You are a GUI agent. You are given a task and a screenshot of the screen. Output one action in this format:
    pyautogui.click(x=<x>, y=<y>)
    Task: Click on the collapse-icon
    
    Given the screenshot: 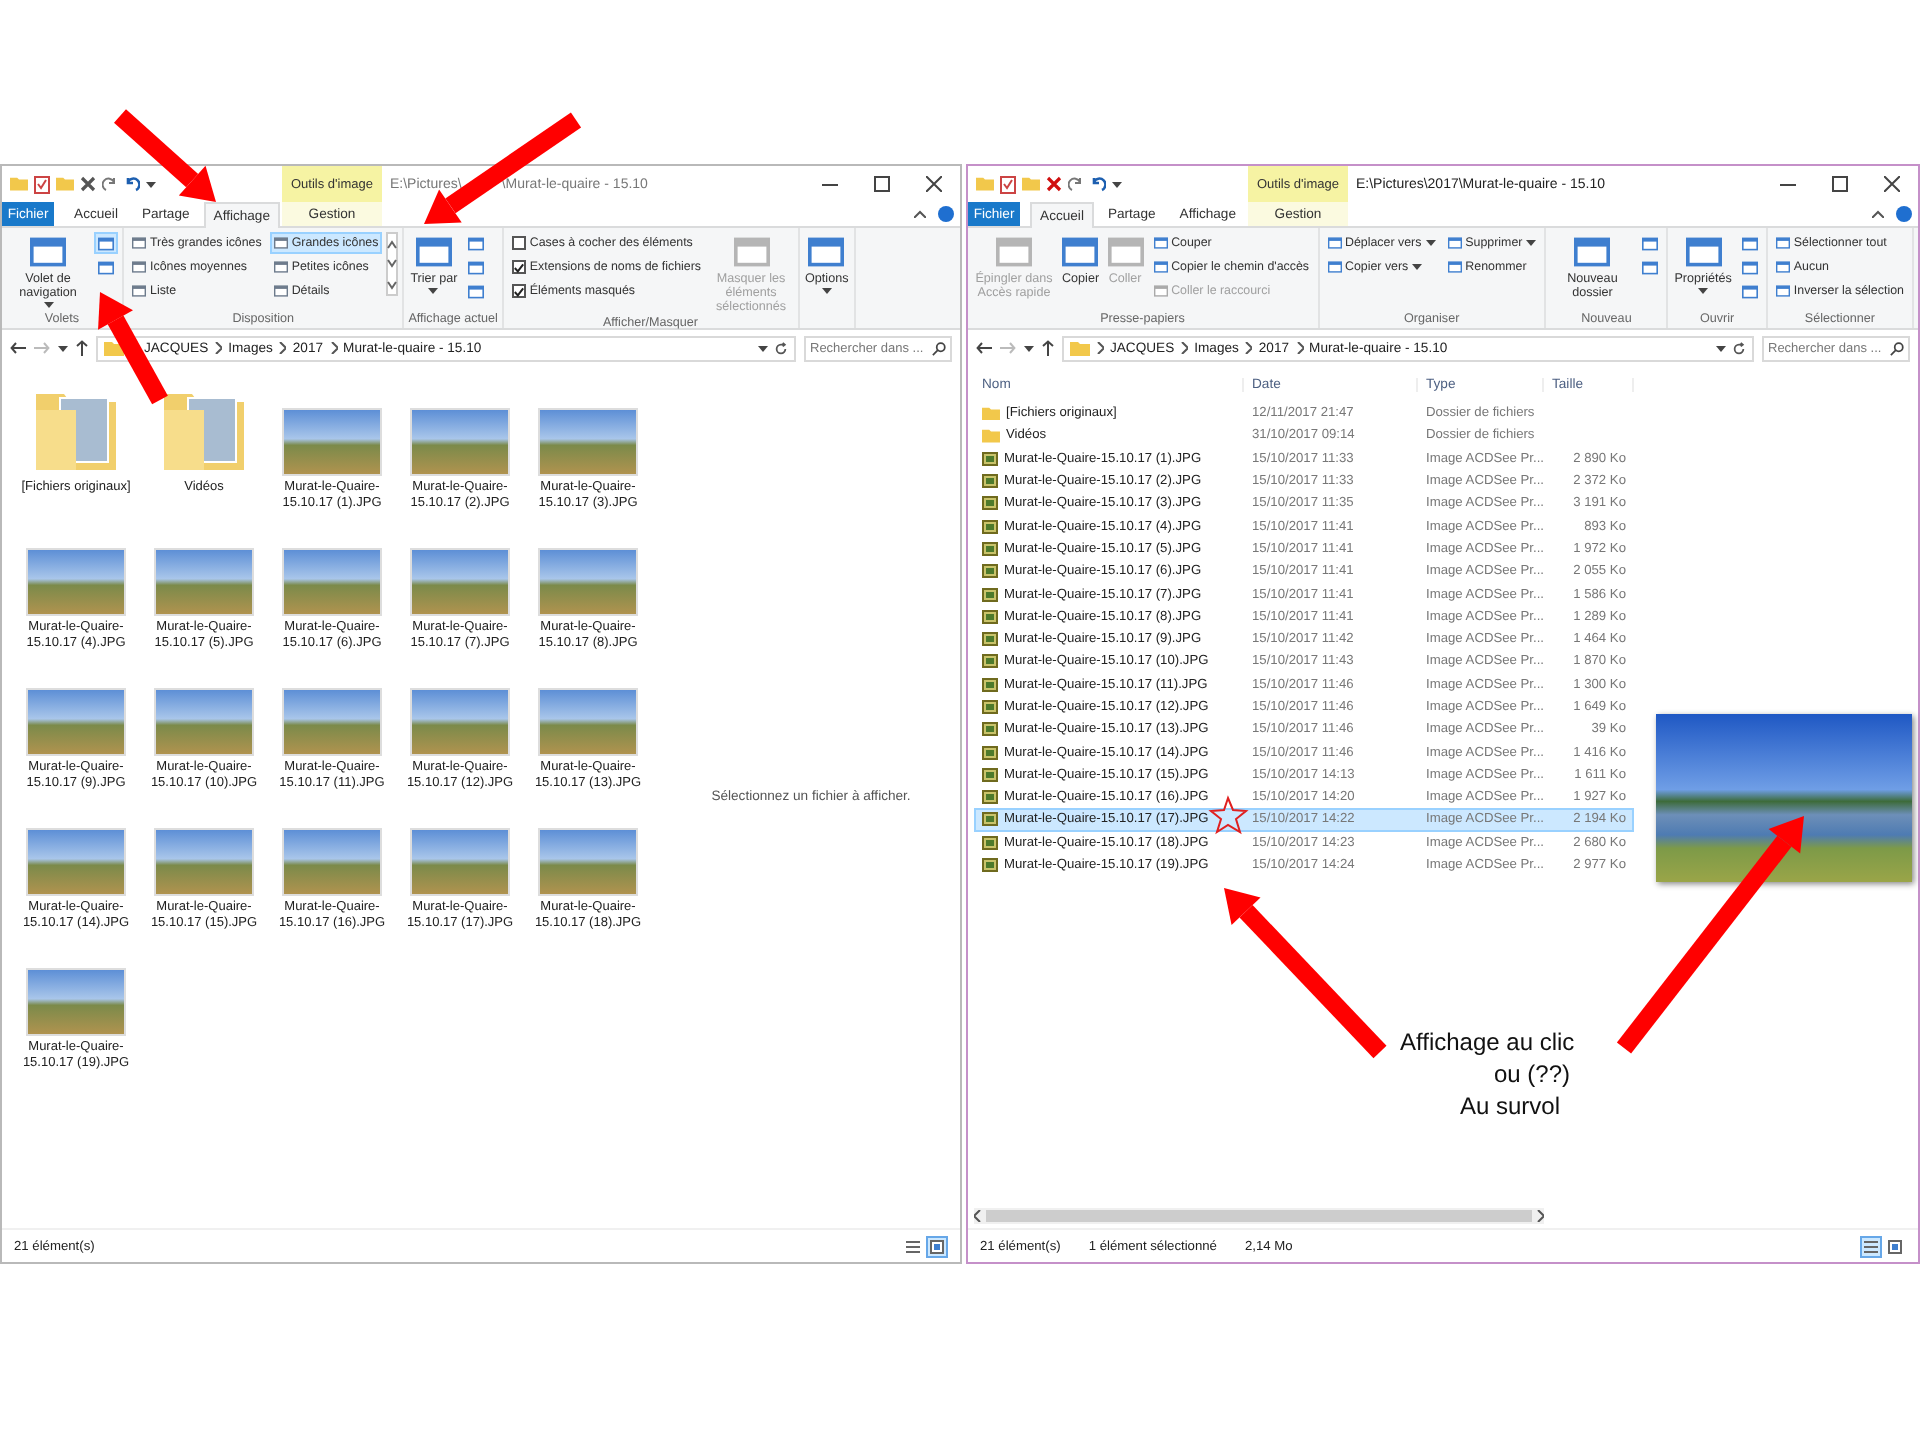 What is the action you would take?
    pyautogui.click(x=920, y=214)
    